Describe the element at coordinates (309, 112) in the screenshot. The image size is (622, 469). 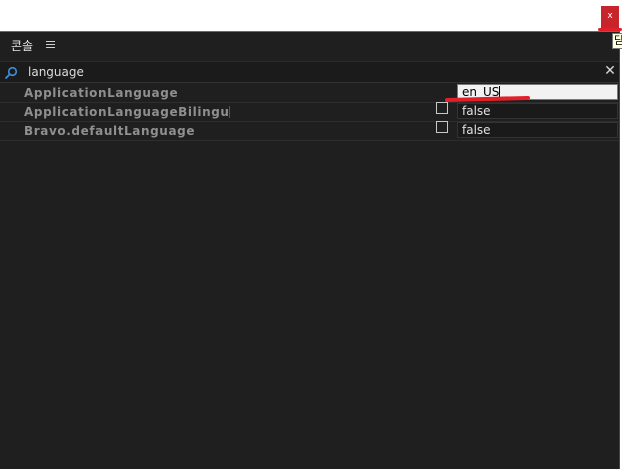
I see `property-row: ApplicationLanguageBilingual false` at that location.